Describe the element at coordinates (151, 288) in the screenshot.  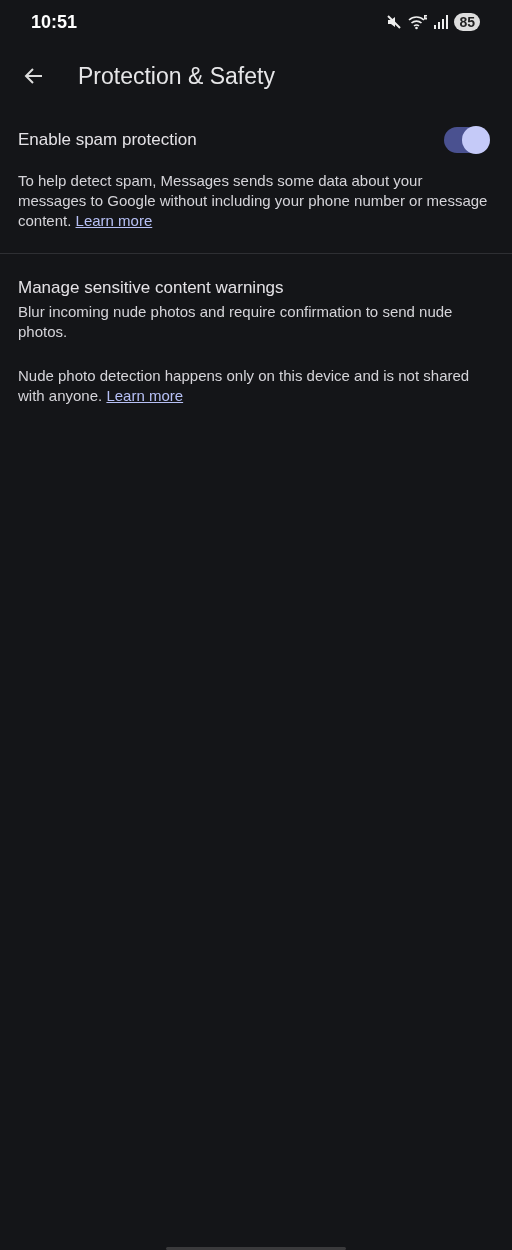
I see `setting-title: Manage sensitive content warnings` at that location.